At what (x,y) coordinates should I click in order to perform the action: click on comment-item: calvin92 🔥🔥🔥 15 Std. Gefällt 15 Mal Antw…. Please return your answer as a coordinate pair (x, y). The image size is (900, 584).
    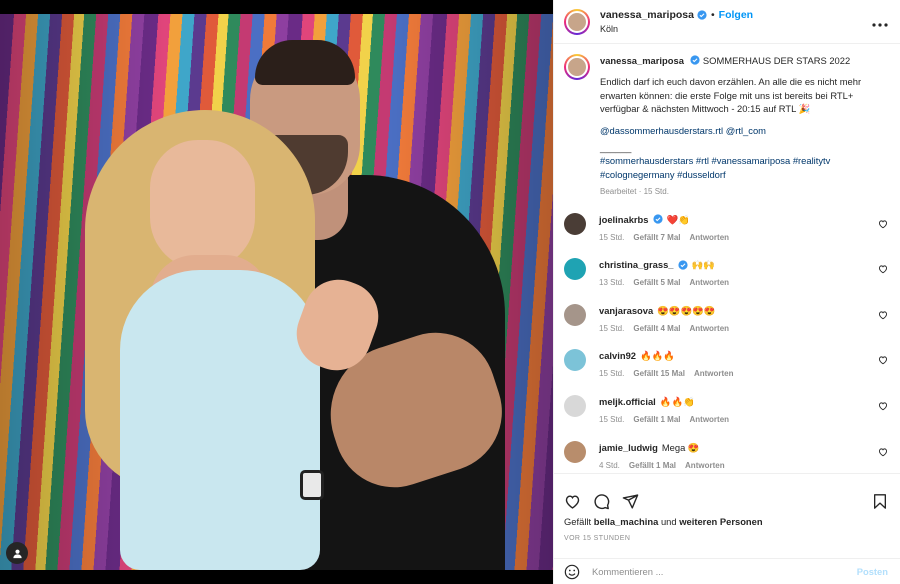
    Looking at the image, I should click on (727, 372).